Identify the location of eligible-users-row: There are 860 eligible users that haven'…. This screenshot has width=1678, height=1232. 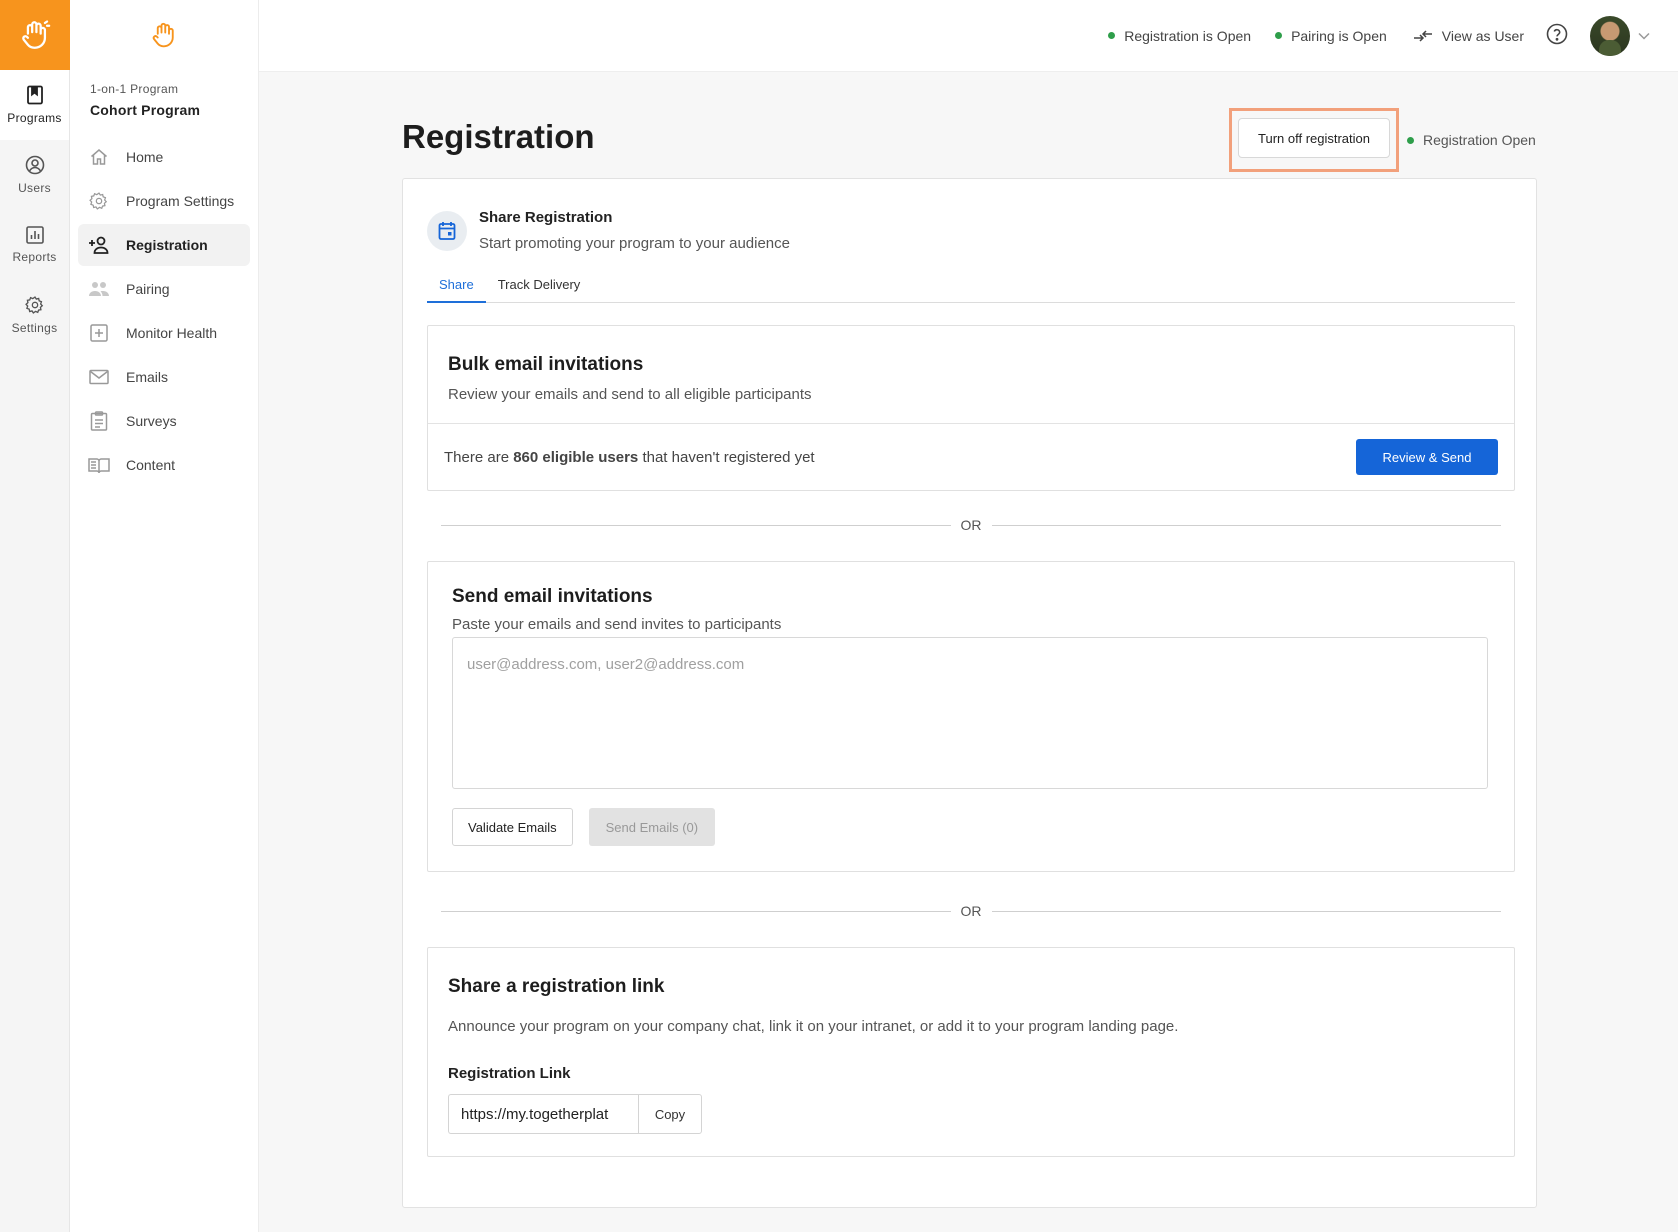
(971, 457).